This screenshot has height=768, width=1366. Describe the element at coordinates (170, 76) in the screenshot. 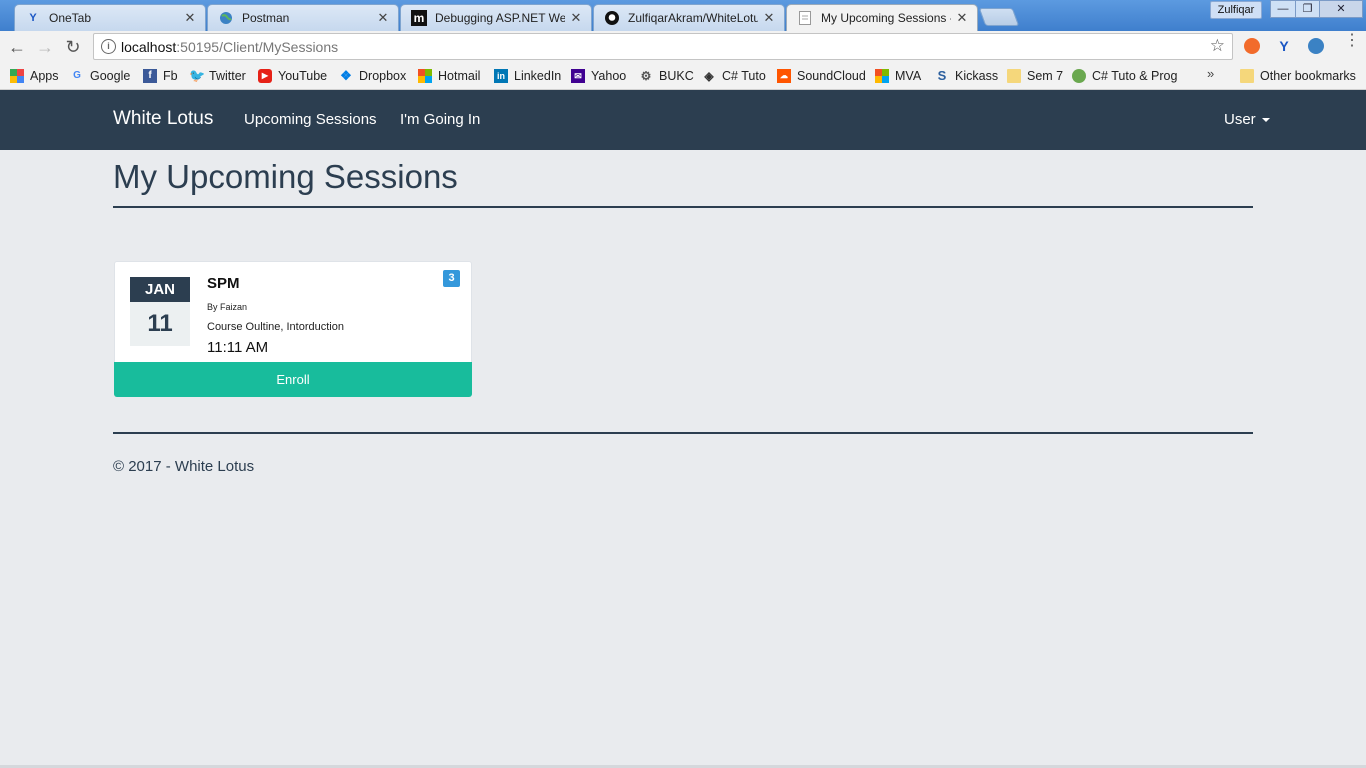

I see `bookmark-label: Fb` at that location.